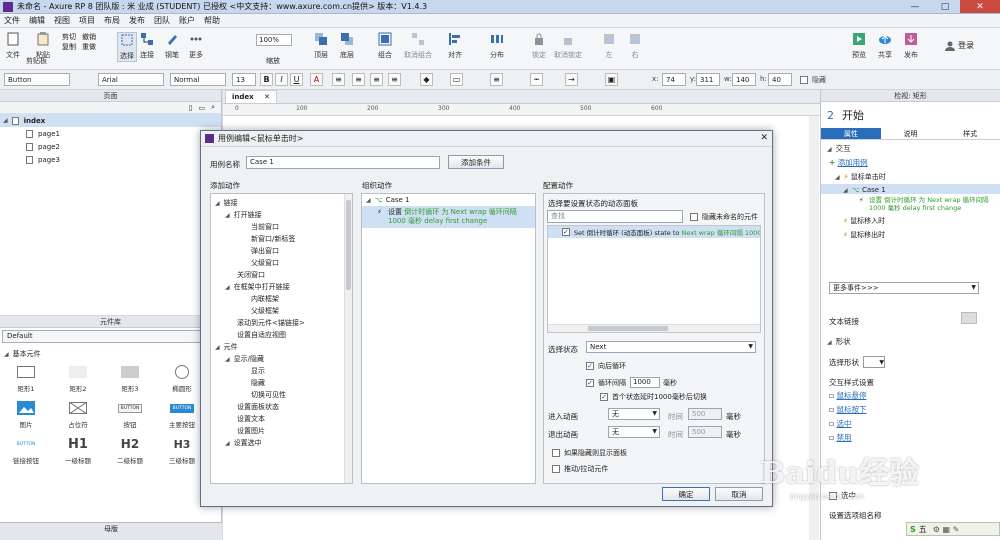 This screenshot has width=1000, height=540. What do you see at coordinates (566, 232) in the screenshot?
I see `panel-item-checkbox: ✓` at bounding box center [566, 232].